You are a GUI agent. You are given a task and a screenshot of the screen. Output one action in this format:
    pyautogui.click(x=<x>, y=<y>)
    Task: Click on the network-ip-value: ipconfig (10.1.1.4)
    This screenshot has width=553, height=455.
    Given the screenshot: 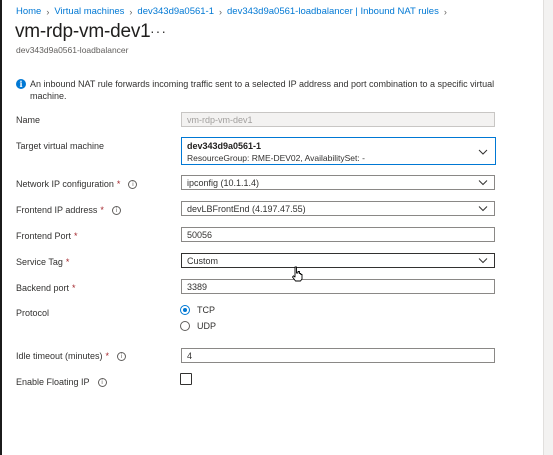 What is the action you would take?
    pyautogui.click(x=223, y=182)
    